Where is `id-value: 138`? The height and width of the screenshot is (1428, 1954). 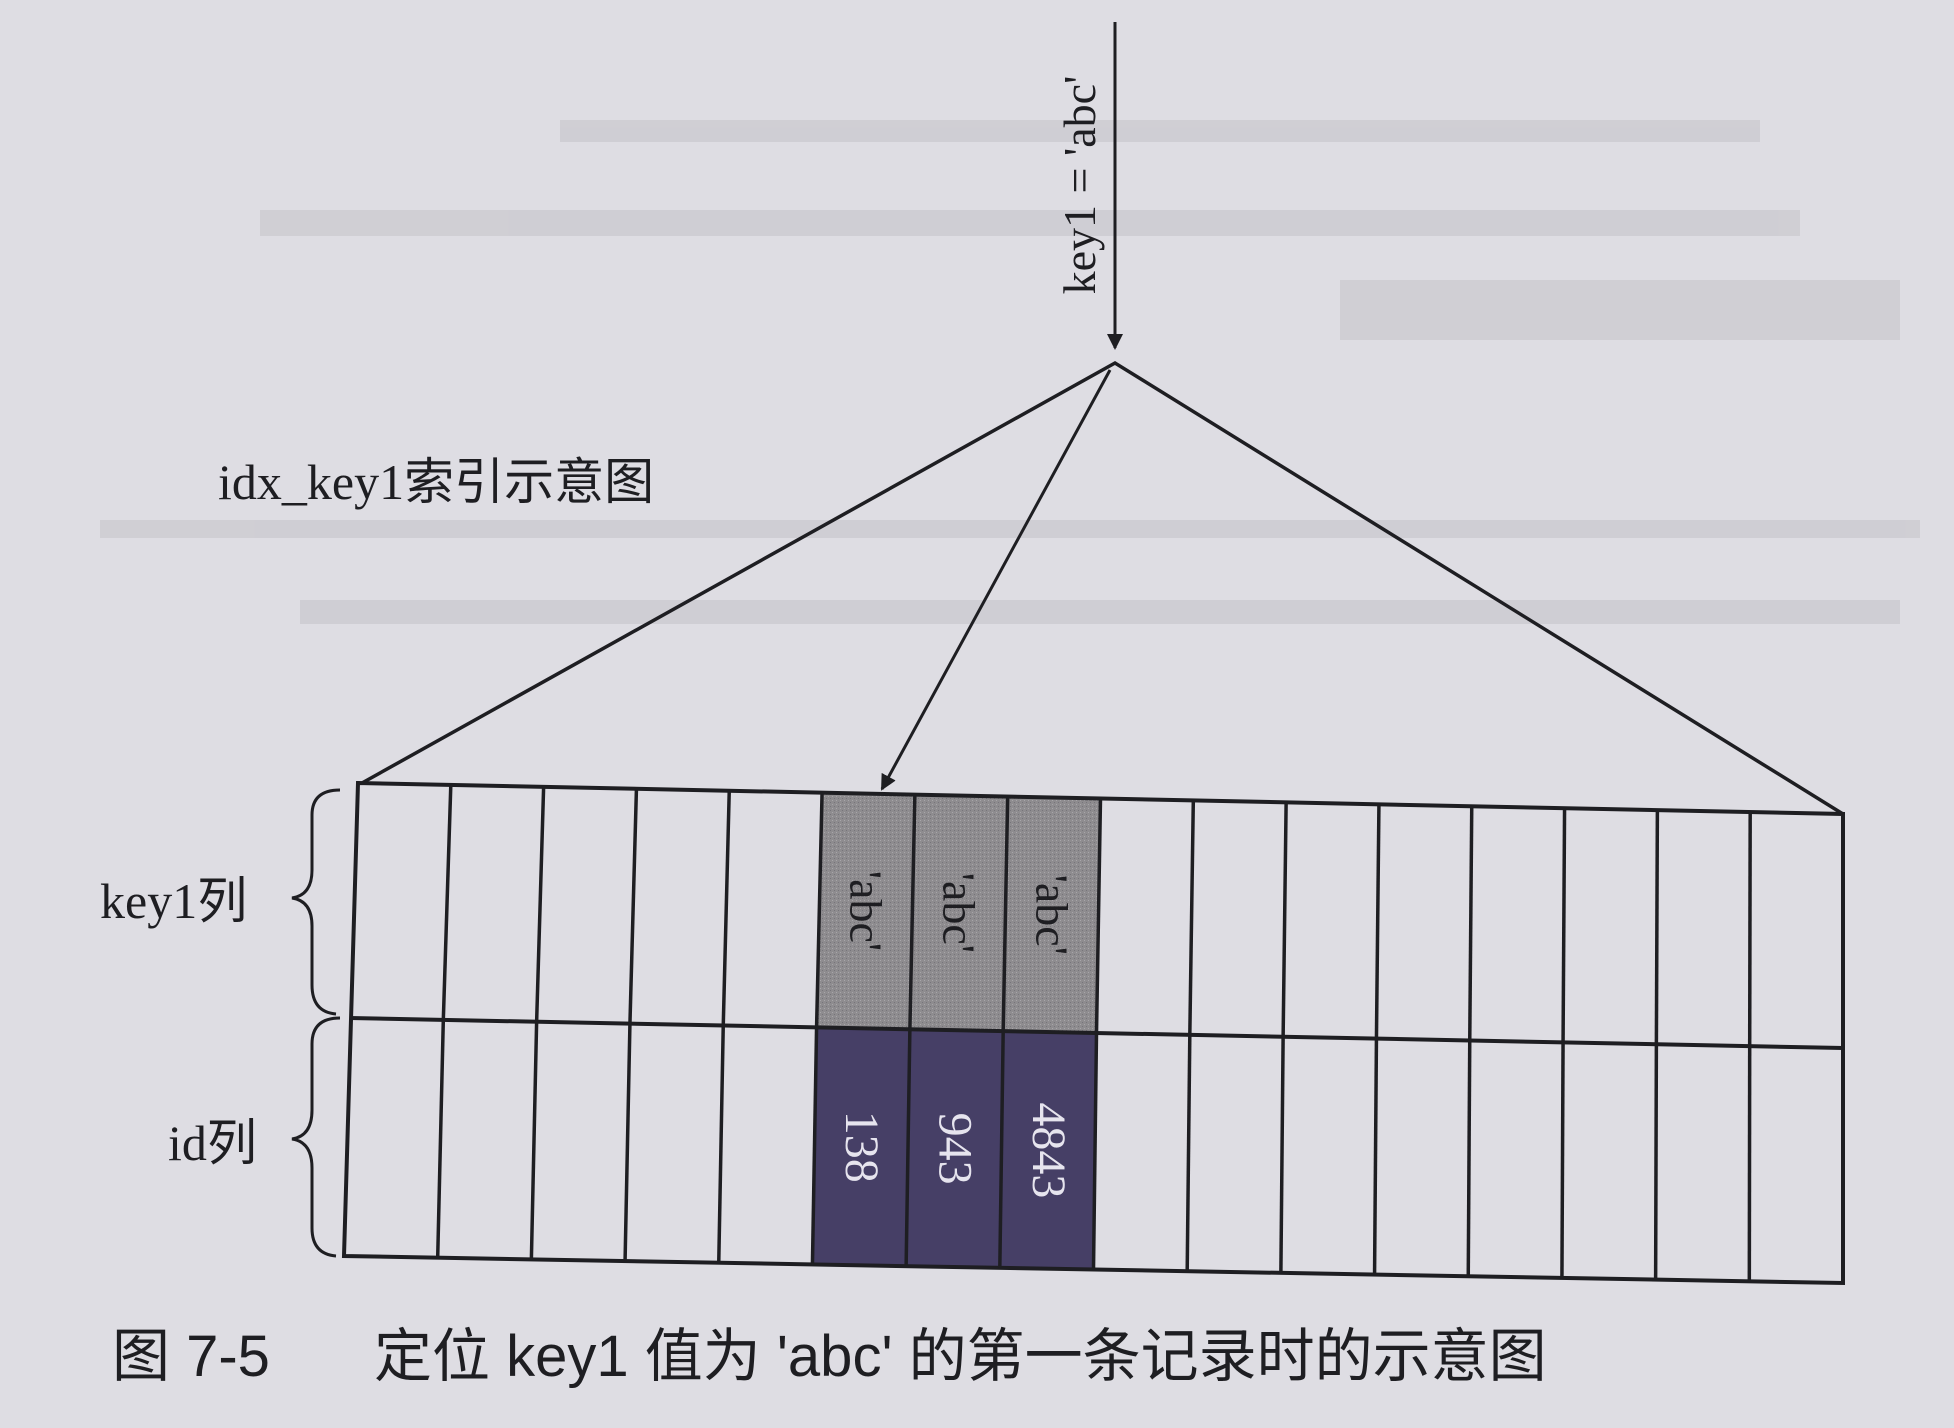
id-value: 138 is located at coordinates (861, 1147).